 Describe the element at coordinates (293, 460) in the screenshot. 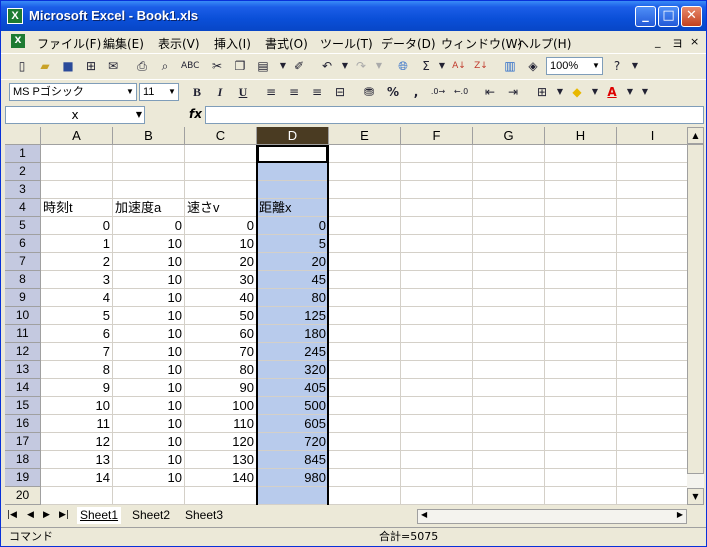

I see `cell-d18: 845` at that location.